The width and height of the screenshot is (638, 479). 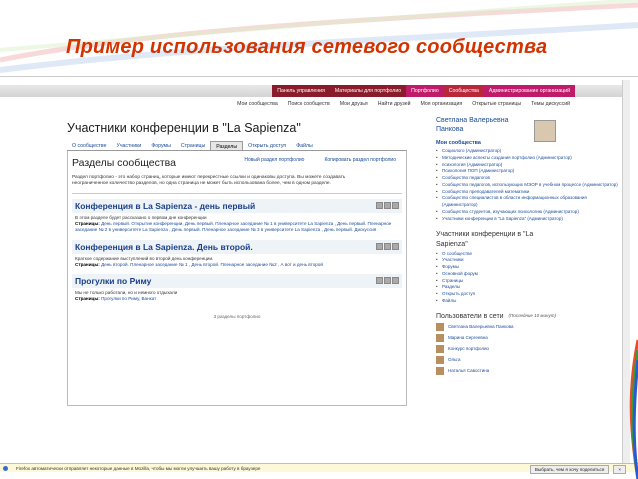 What do you see at coordinates (129, 145) in the screenshot?
I see `tab-members: Участники` at bounding box center [129, 145].